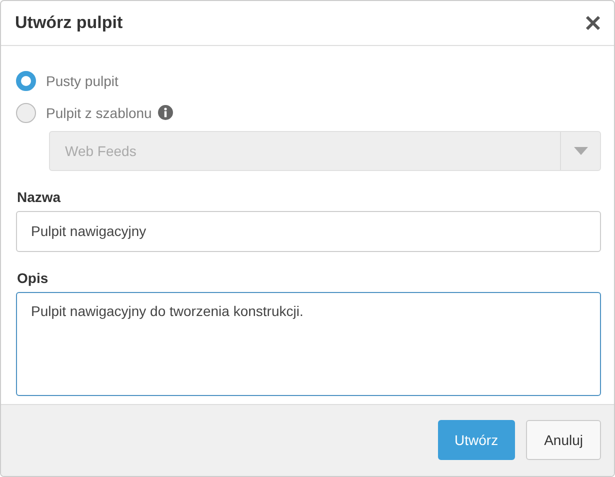 This screenshot has height=477, width=615. What do you see at coordinates (69, 22) in the screenshot?
I see `dialog-title: Utwórz pulpit` at bounding box center [69, 22].